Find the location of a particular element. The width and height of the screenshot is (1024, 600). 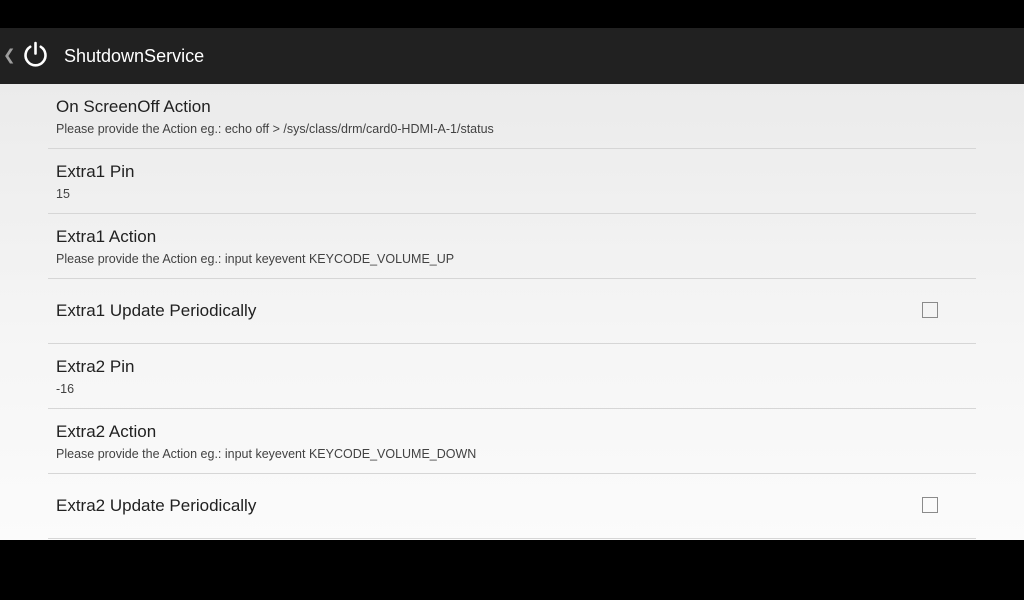

pref-title: Extra1 Pin is located at coordinates (95, 171).